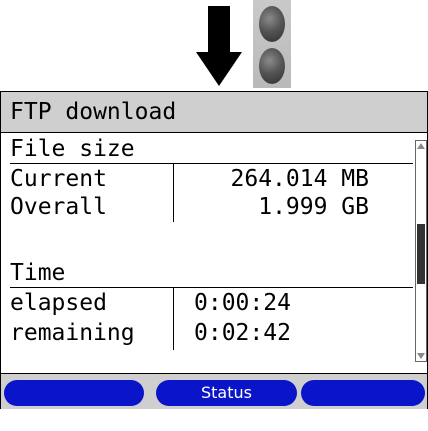 The width and height of the screenshot is (428, 431). I want to click on arrow-down-icon, so click(219, 46).